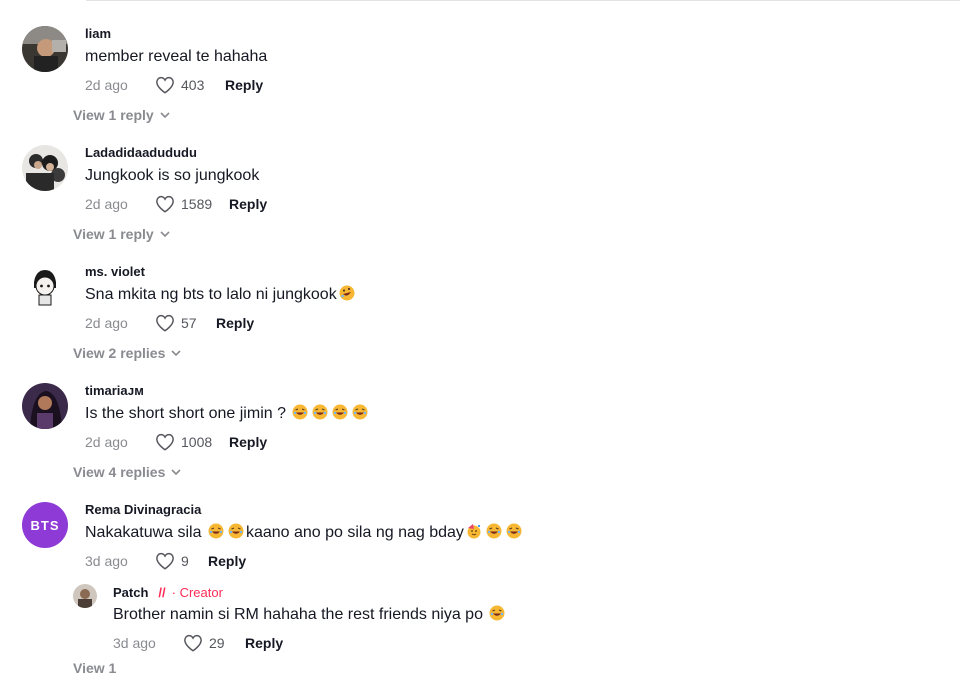 Image resolution: width=960 pixels, height=676 pixels. Describe the element at coordinates (221, 272) in the screenshot. I see `comment-username: ms. violet` at that location.